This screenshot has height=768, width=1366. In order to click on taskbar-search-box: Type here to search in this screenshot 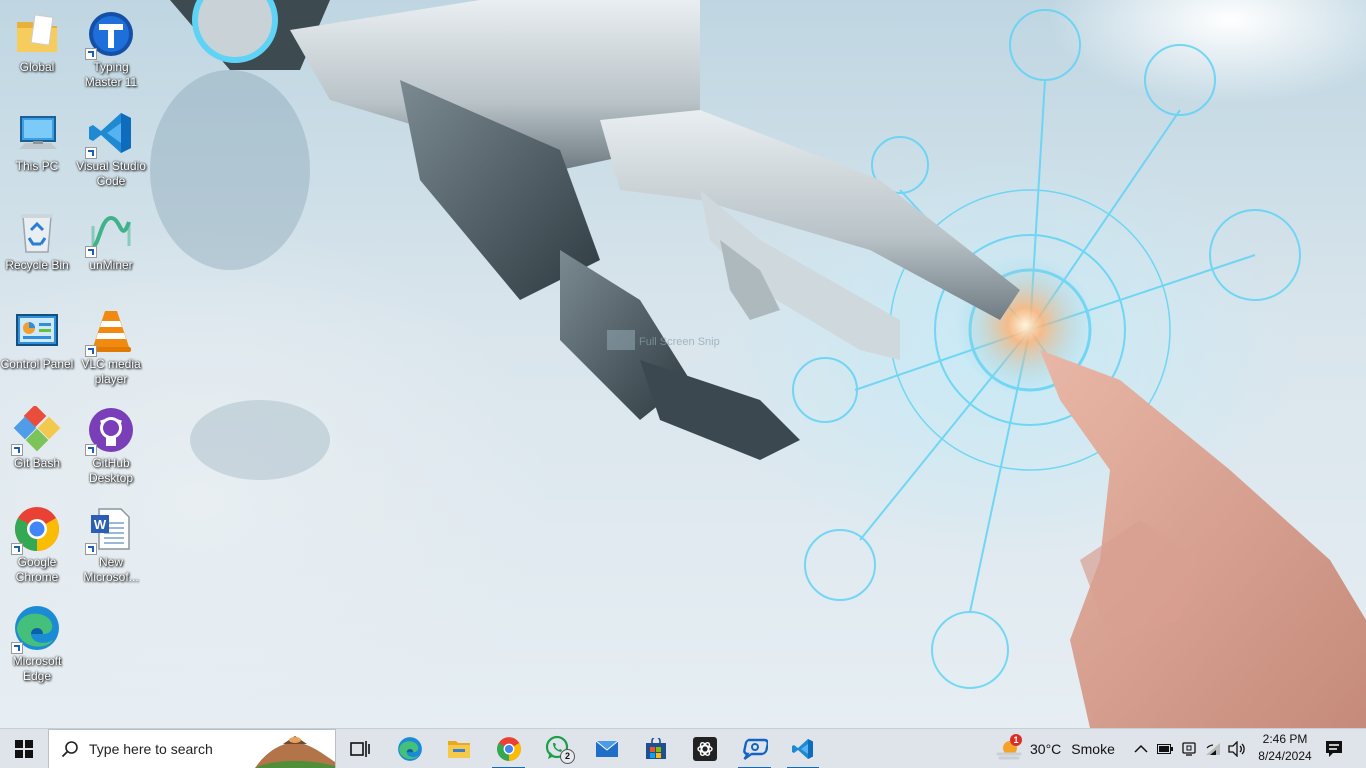, I will do `click(192, 748)`.